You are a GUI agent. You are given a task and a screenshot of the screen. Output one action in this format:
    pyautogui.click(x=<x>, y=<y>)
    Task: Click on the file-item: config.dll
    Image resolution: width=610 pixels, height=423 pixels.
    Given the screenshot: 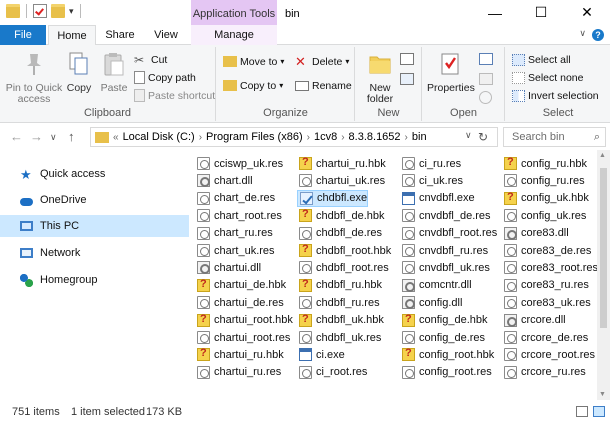 What is the action you would take?
    pyautogui.click(x=431, y=302)
    